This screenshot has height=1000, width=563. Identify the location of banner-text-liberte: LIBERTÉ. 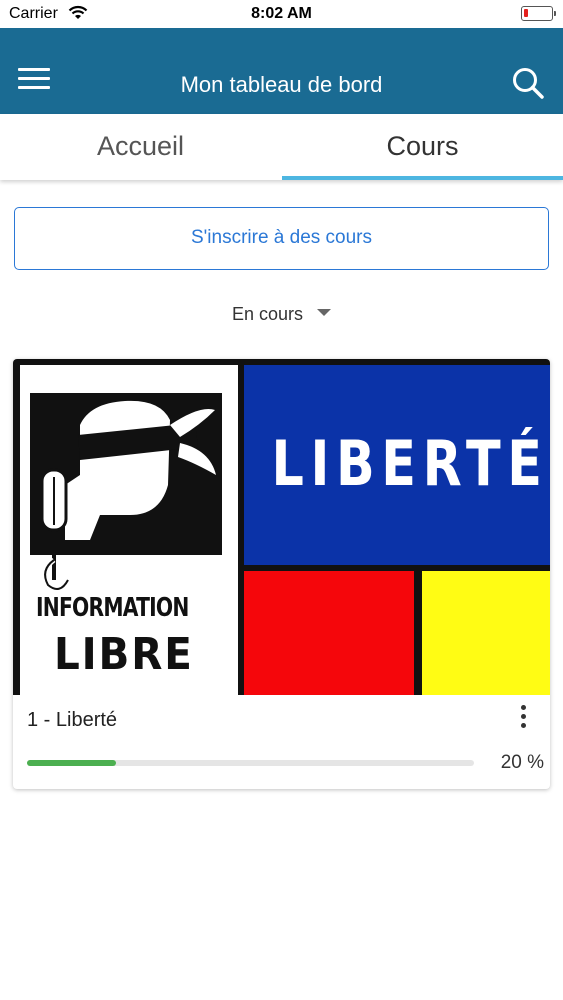
(410, 463).